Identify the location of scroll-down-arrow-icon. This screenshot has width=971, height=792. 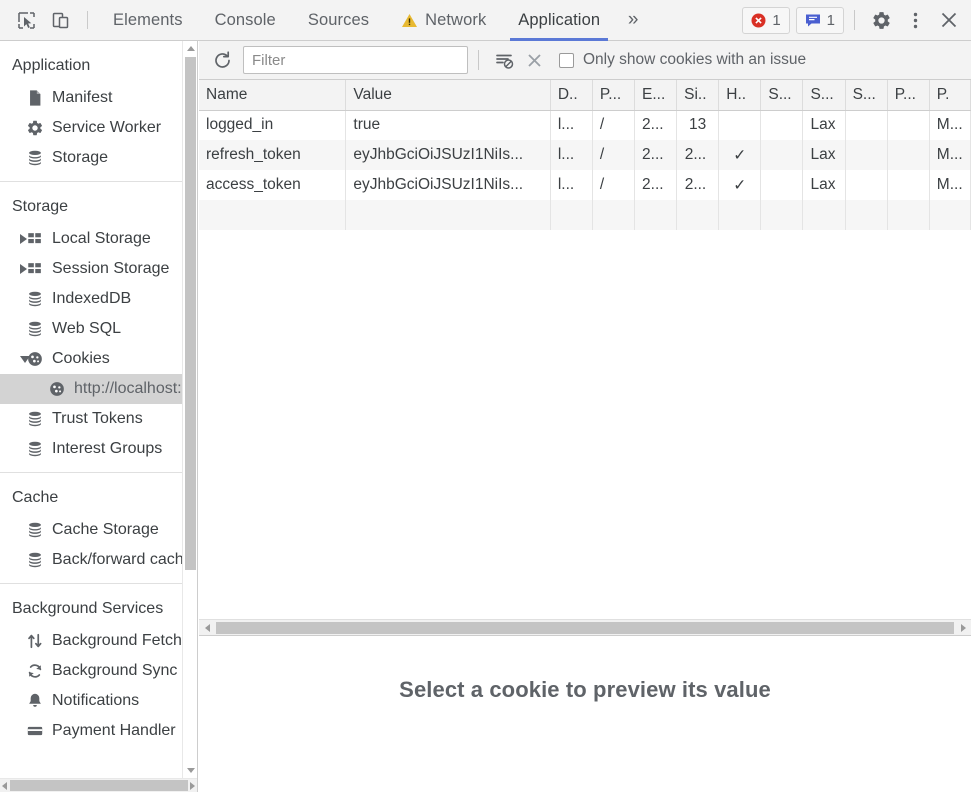
(190, 770).